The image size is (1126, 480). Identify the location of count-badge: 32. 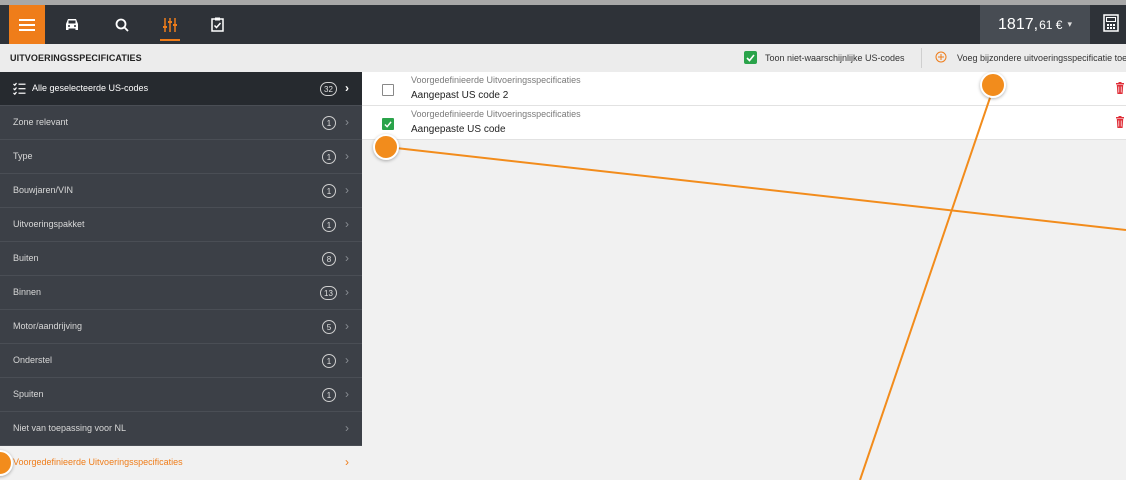
(328, 89).